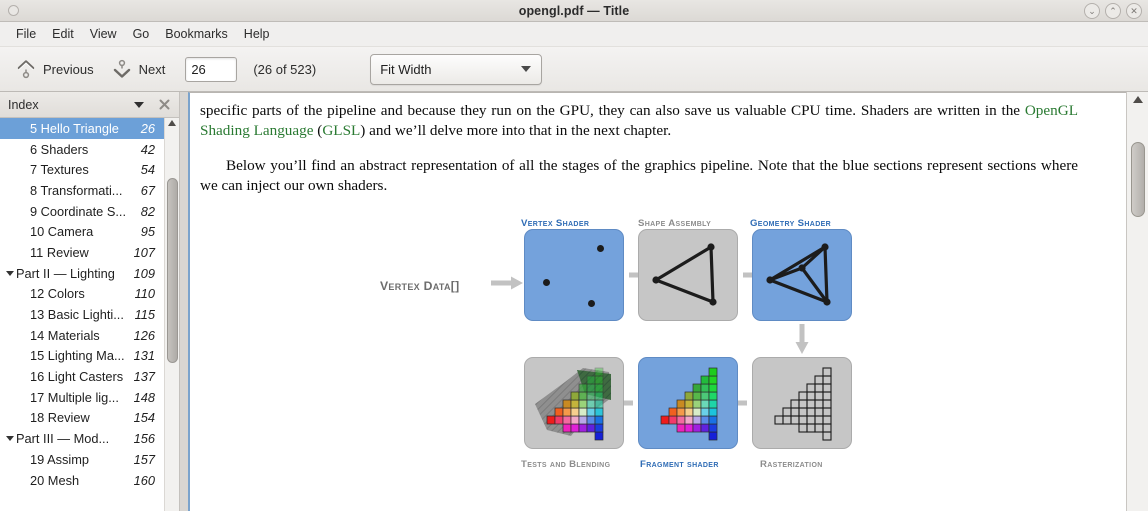 The width and height of the screenshot is (1148, 511). What do you see at coordinates (1138, 179) in the screenshot?
I see `document-scrollbar-thumb` at bounding box center [1138, 179].